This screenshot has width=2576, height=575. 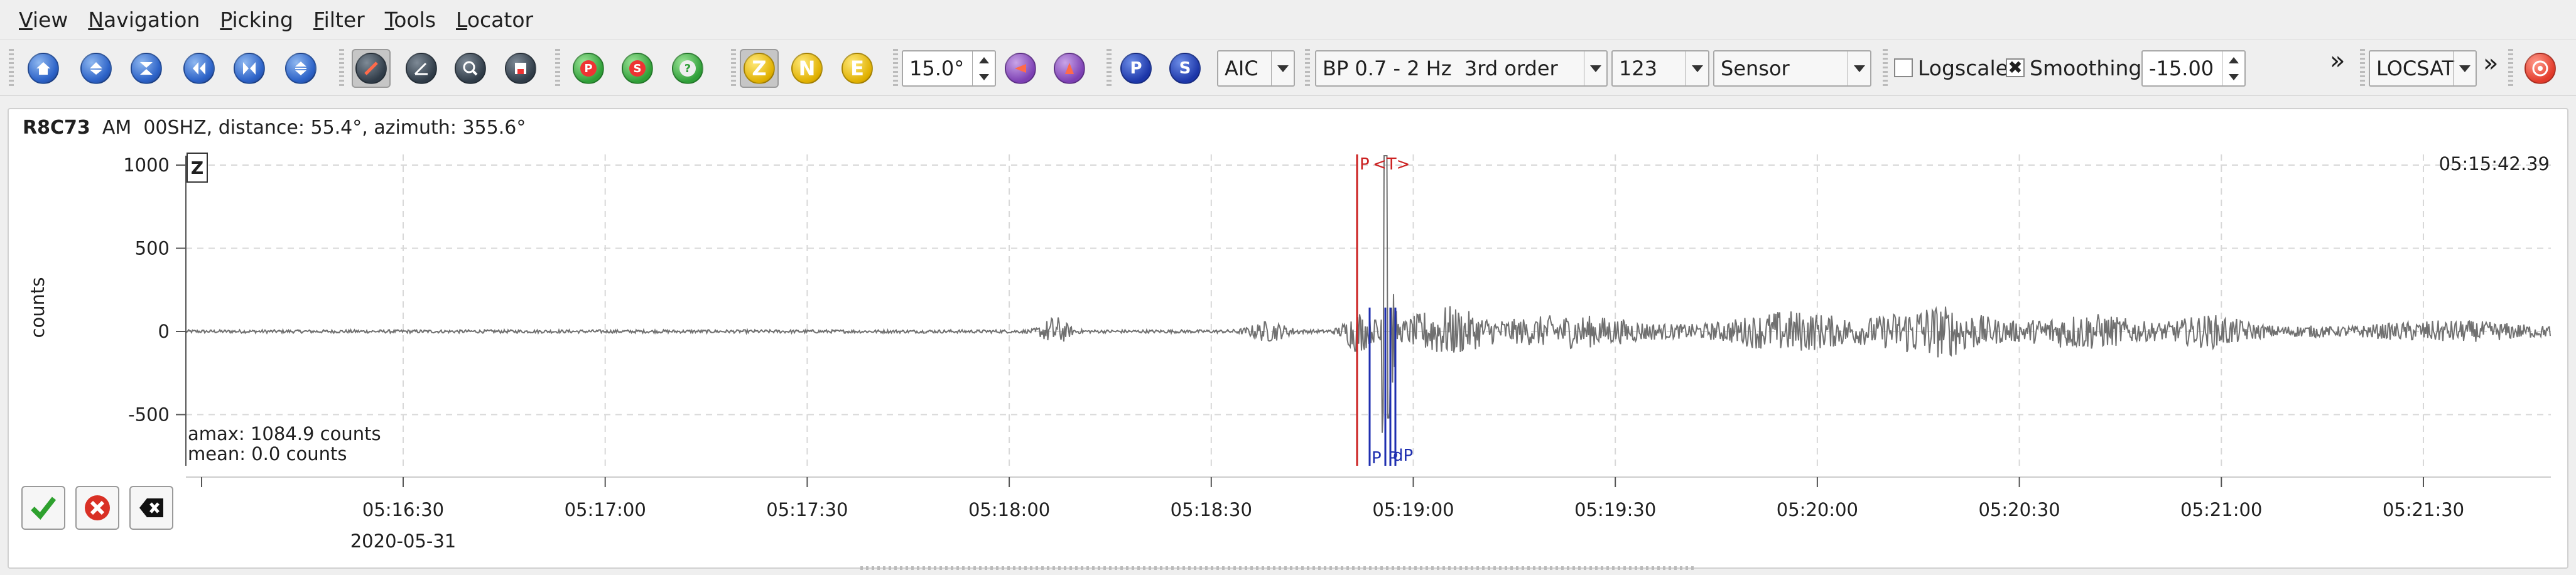 I want to click on amax-label: amax: 1084.9 counts, so click(x=285, y=434).